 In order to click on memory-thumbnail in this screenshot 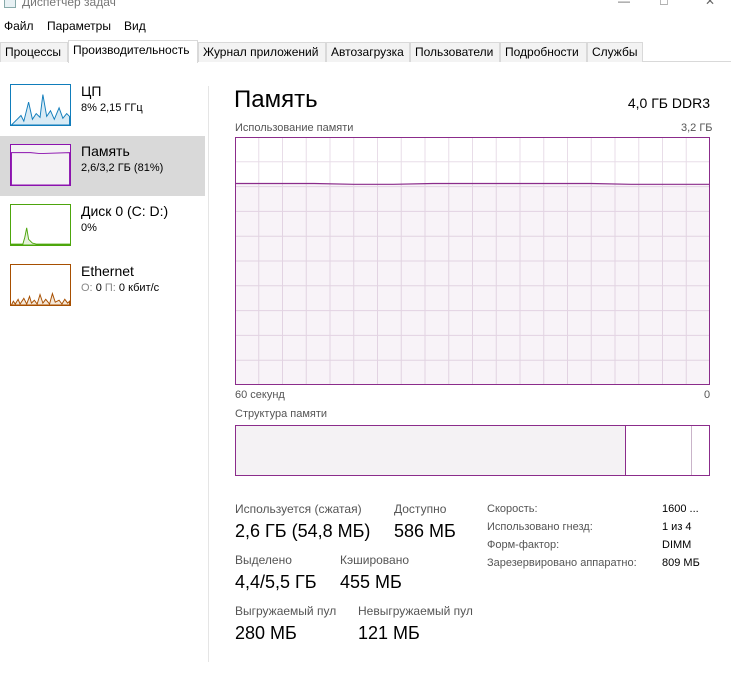, I will do `click(40, 165)`.